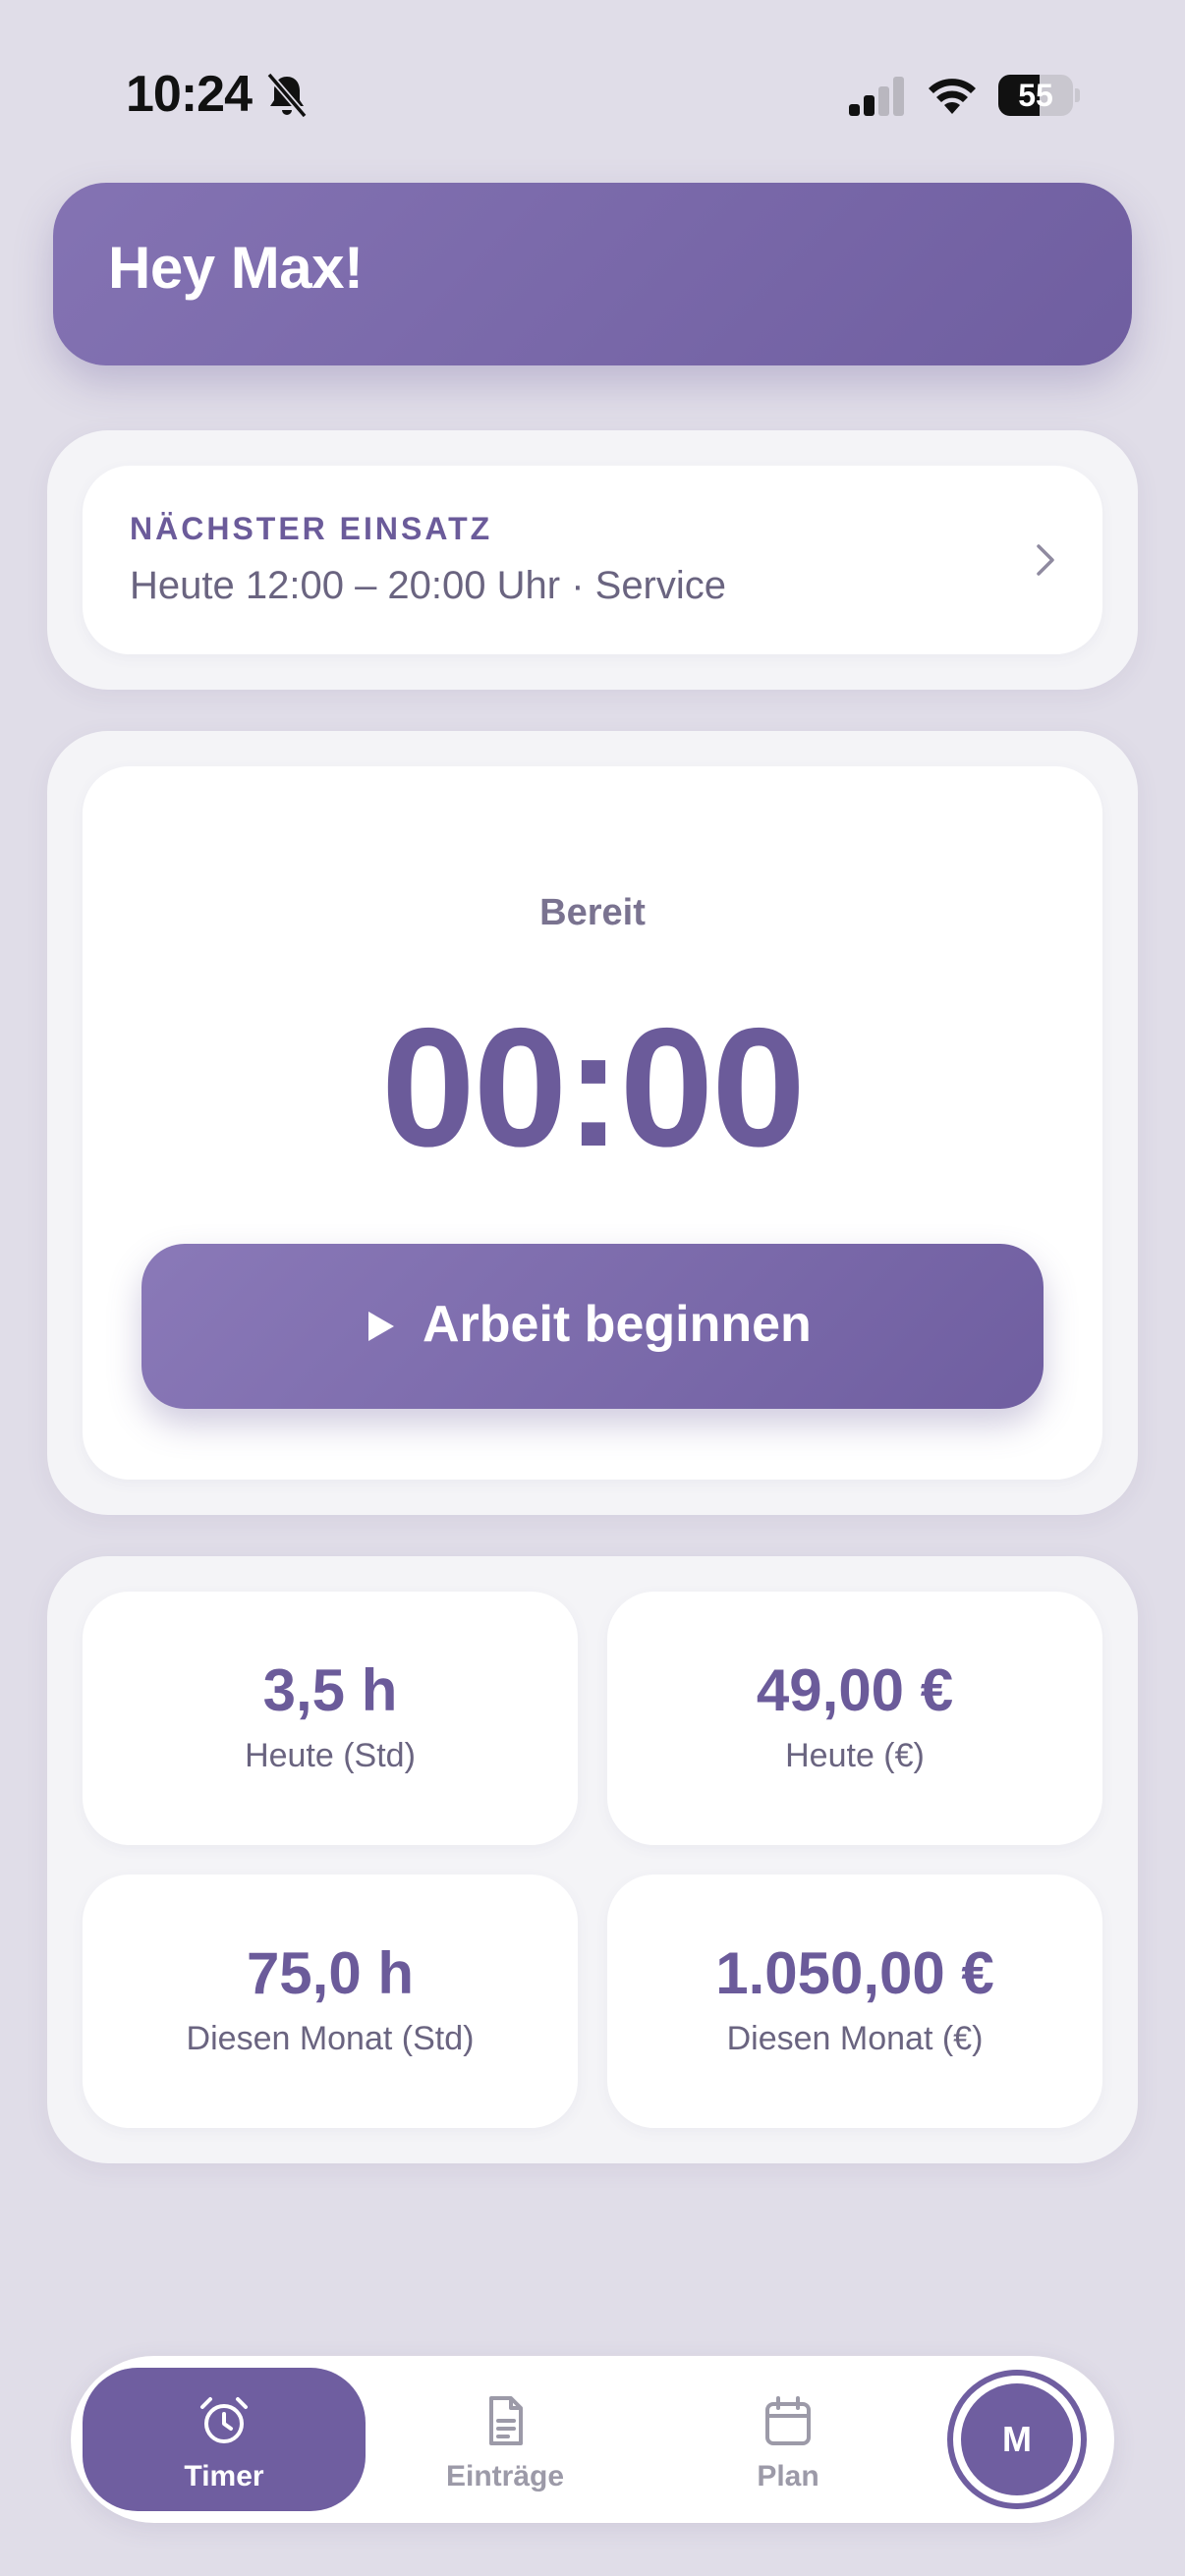 This screenshot has width=1185, height=2576. What do you see at coordinates (224, 2420) in the screenshot?
I see `alarm-clock-icon` at bounding box center [224, 2420].